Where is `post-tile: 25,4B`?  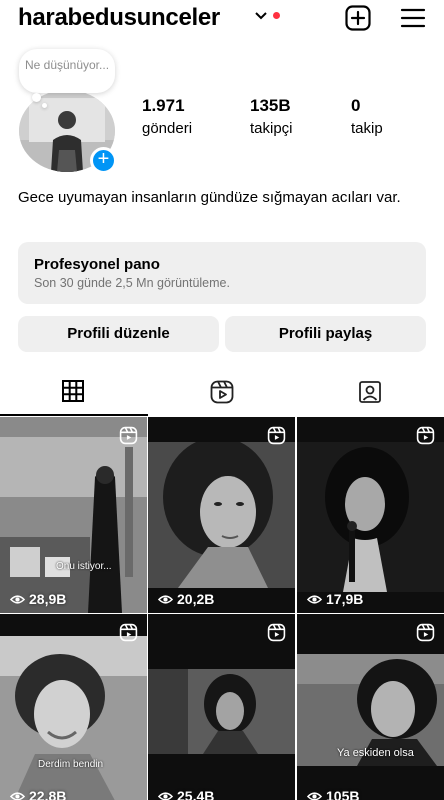 post-tile: 25,4B is located at coordinates (221, 707).